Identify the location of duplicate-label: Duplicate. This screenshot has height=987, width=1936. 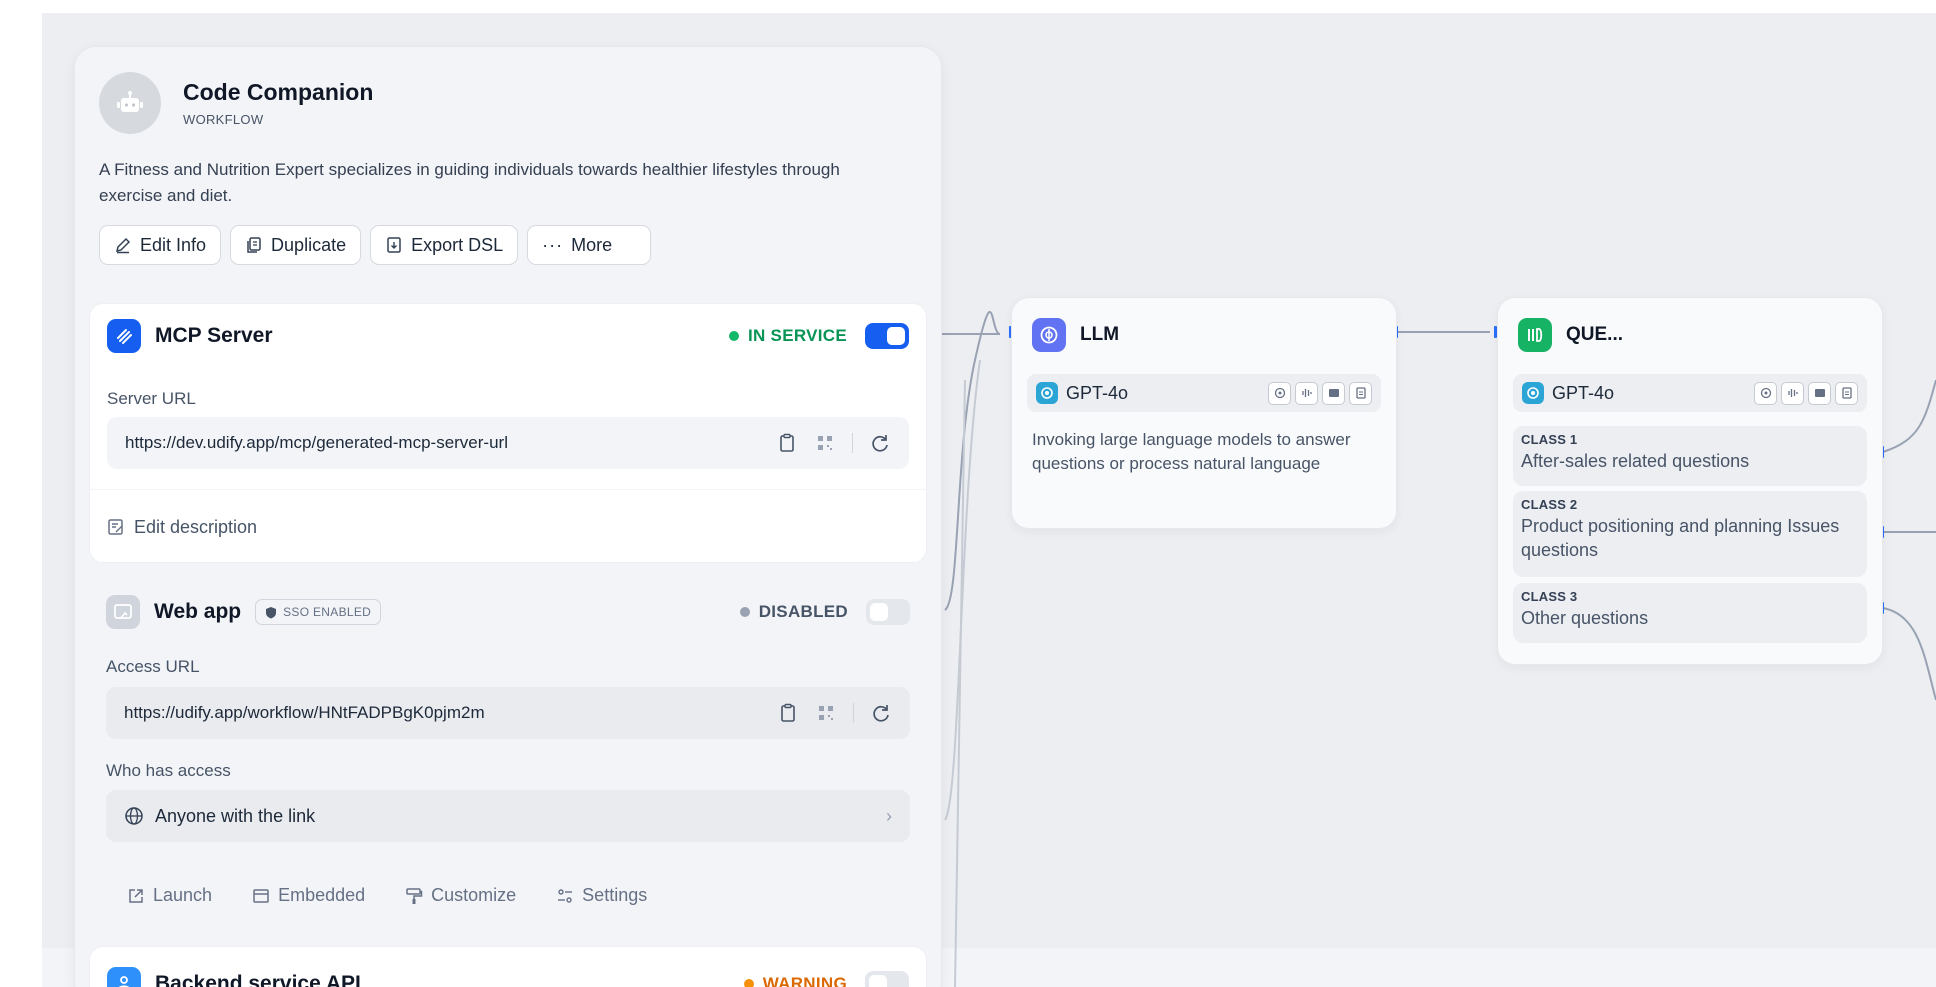
(309, 244).